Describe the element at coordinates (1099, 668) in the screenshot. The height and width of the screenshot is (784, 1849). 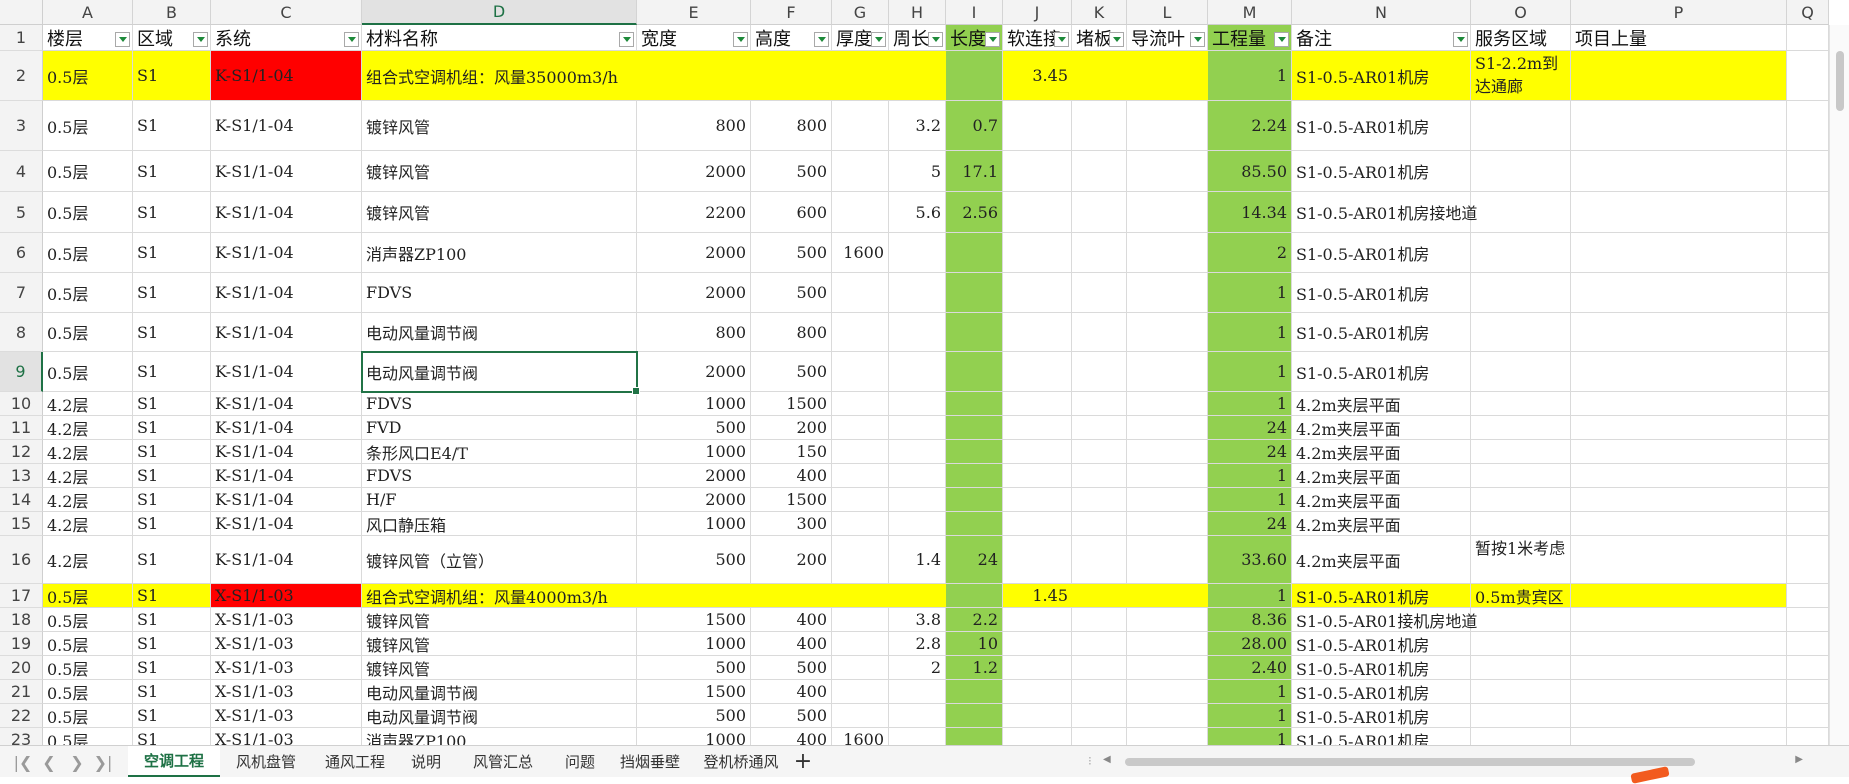
I see `cell-k20` at that location.